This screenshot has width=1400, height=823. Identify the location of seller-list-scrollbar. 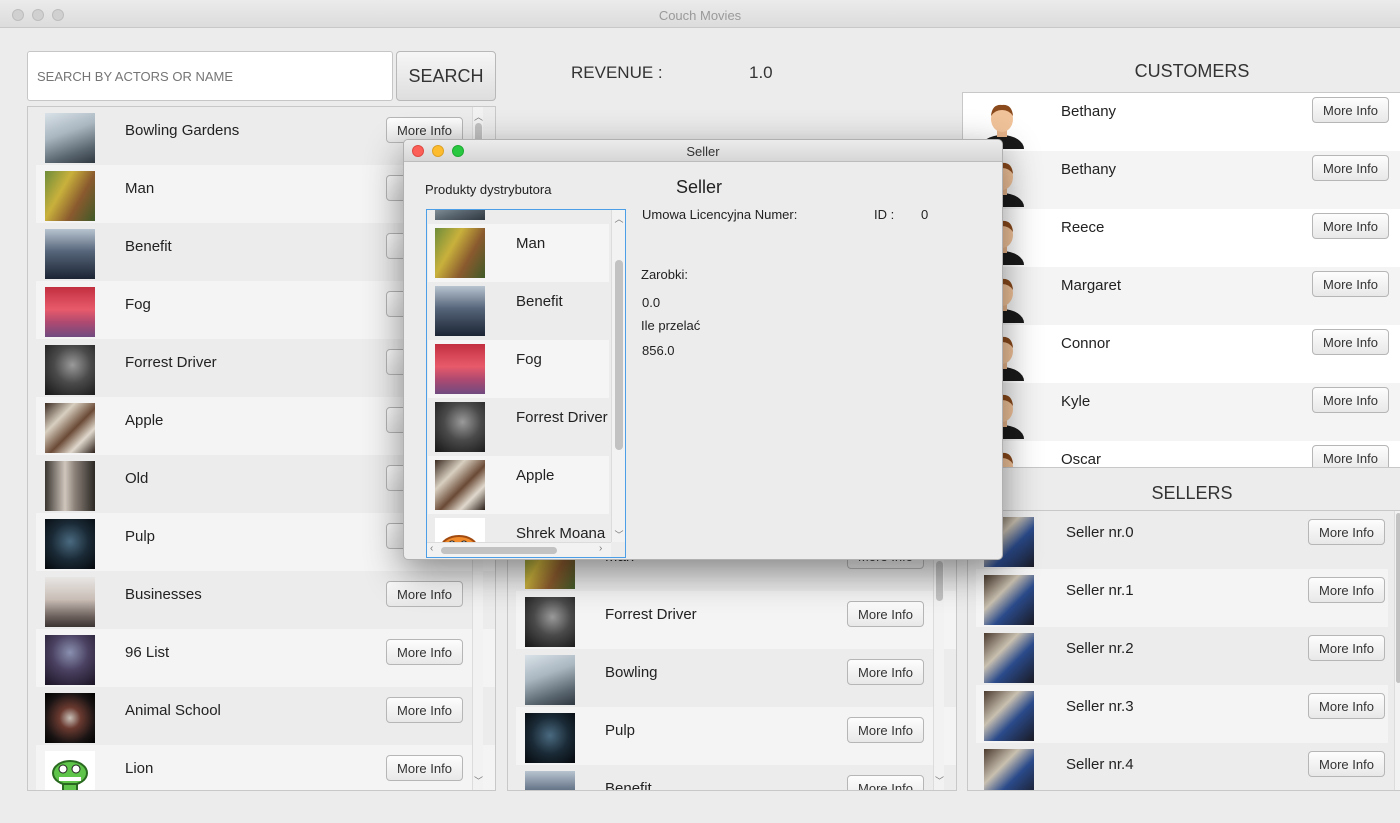
(1397, 650).